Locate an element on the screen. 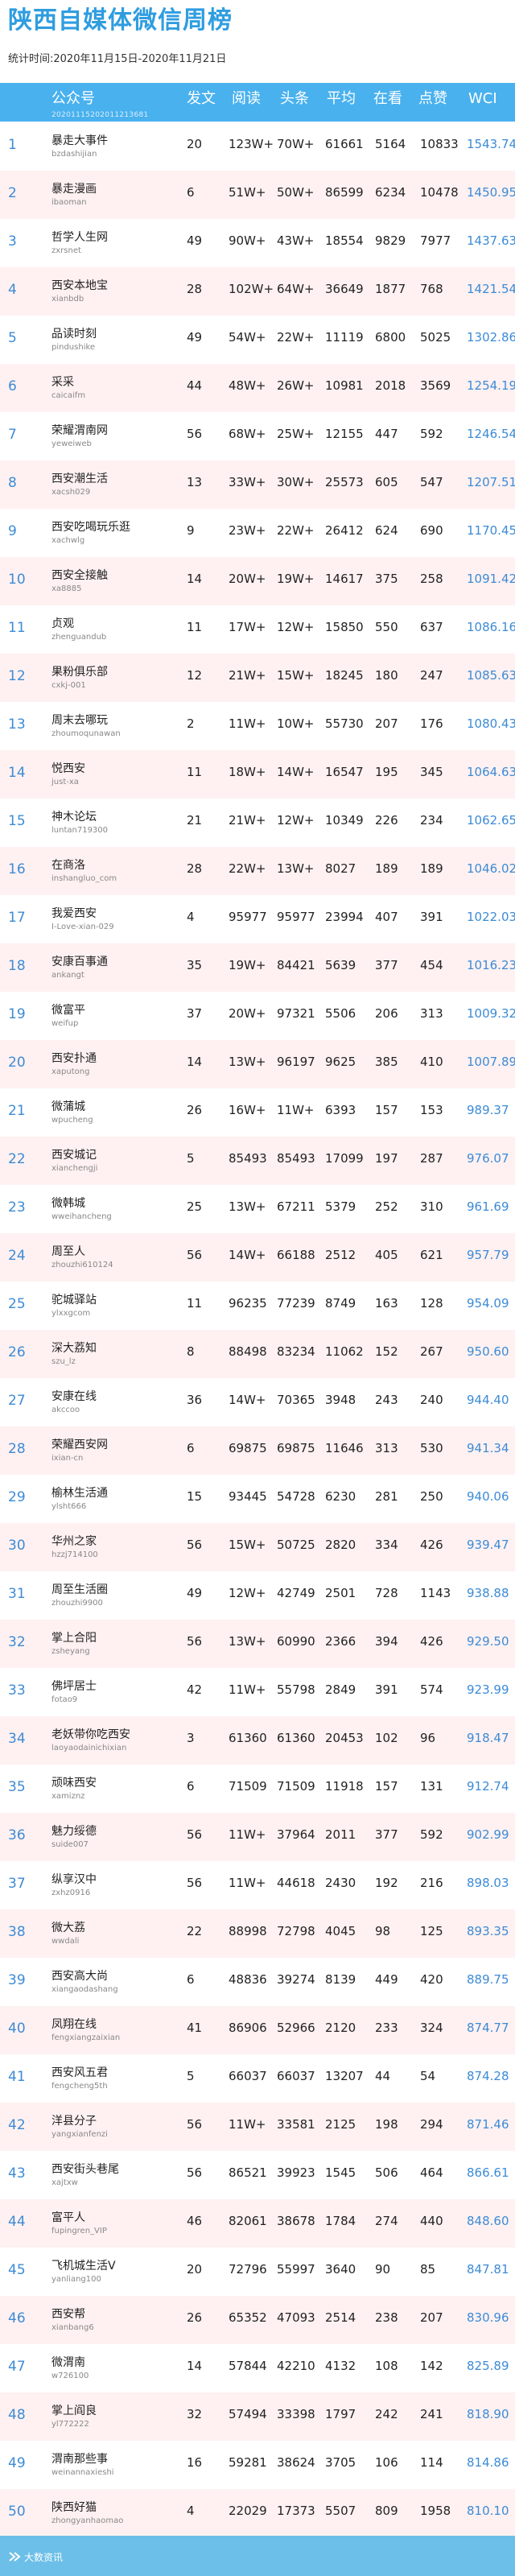 The width and height of the screenshot is (515, 2576). average-reads-value: 2820 is located at coordinates (340, 1545).